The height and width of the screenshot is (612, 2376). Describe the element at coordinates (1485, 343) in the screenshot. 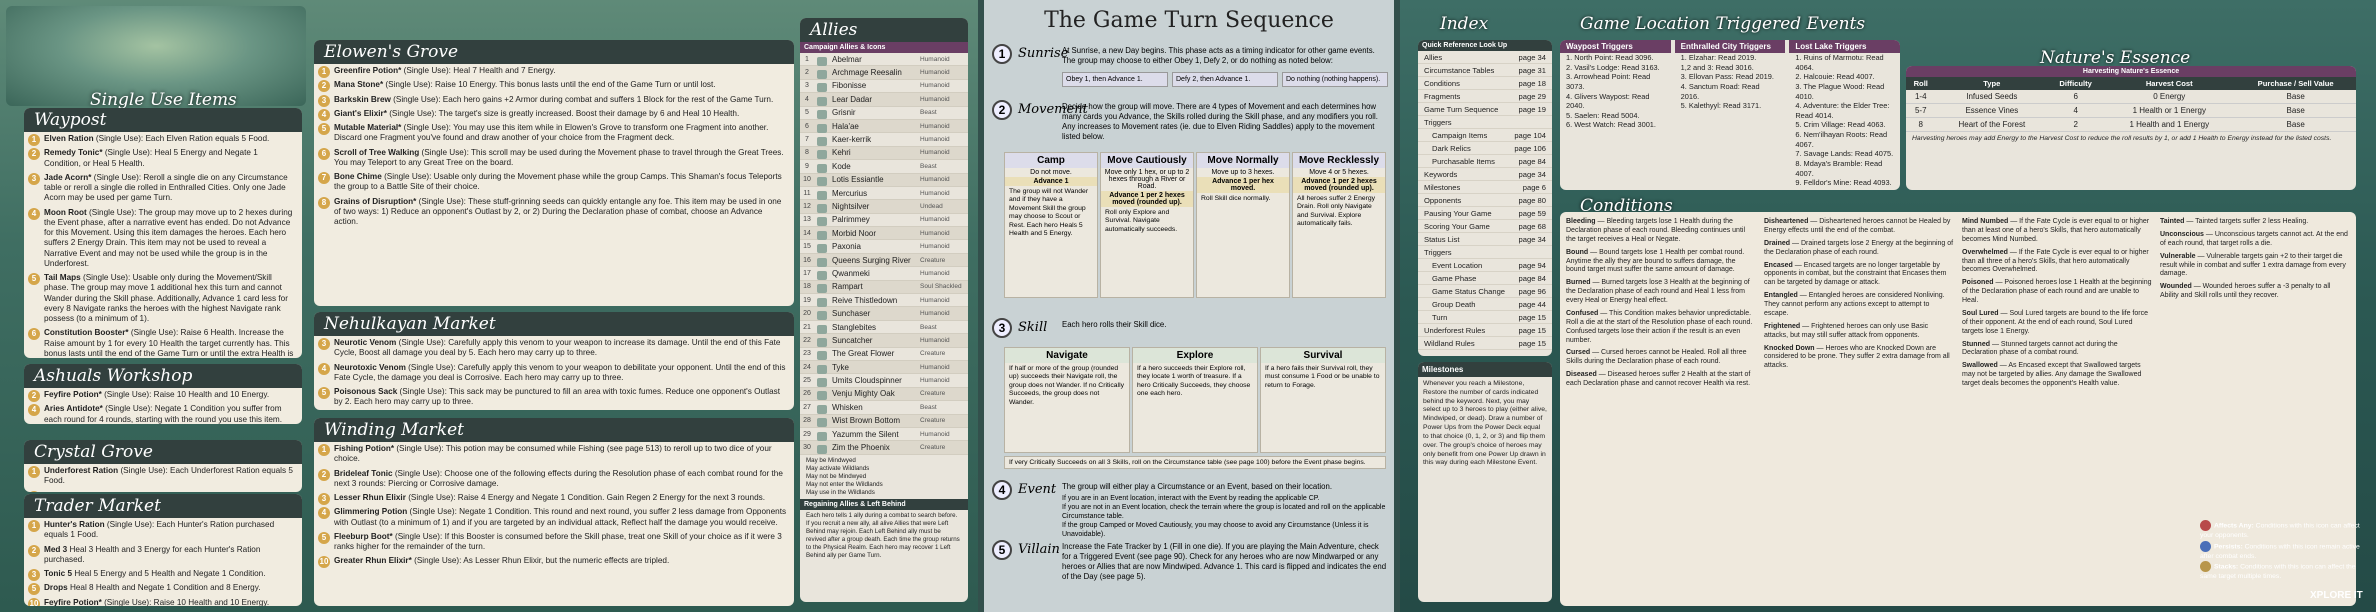

I see `index-entry: Wildland Rules page 15` at that location.